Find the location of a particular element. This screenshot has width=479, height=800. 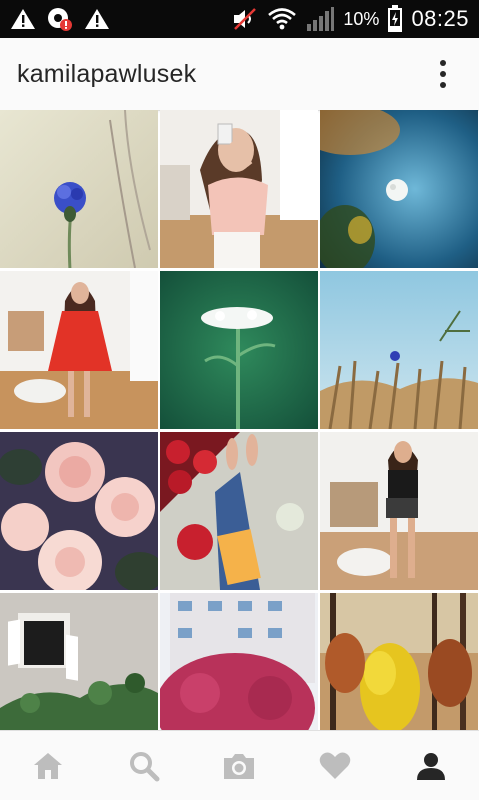

cornflower-photo is located at coordinates (79, 189).